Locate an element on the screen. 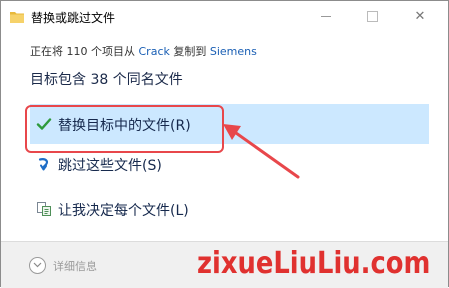 This screenshot has width=449, height=288. annotation-highlight-box is located at coordinates (124, 129).